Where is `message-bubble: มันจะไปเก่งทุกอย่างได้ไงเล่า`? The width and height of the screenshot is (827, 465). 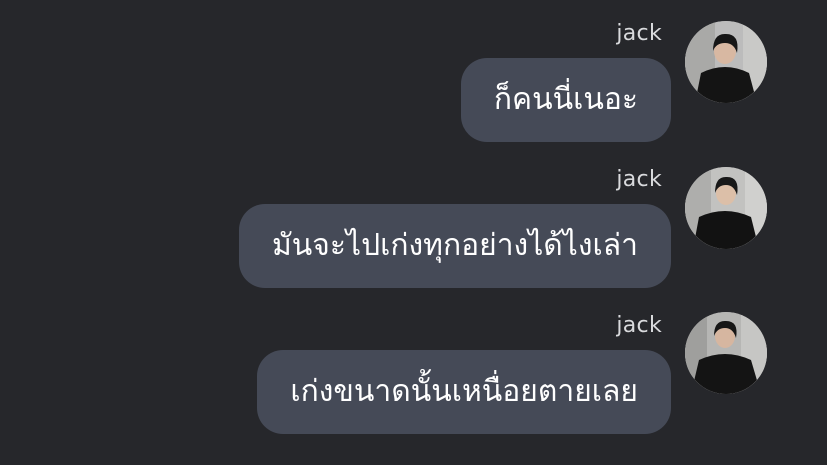
message-bubble: มันจะไปเก่งทุกอย่างได้ไงเล่า is located at coordinates (455, 246).